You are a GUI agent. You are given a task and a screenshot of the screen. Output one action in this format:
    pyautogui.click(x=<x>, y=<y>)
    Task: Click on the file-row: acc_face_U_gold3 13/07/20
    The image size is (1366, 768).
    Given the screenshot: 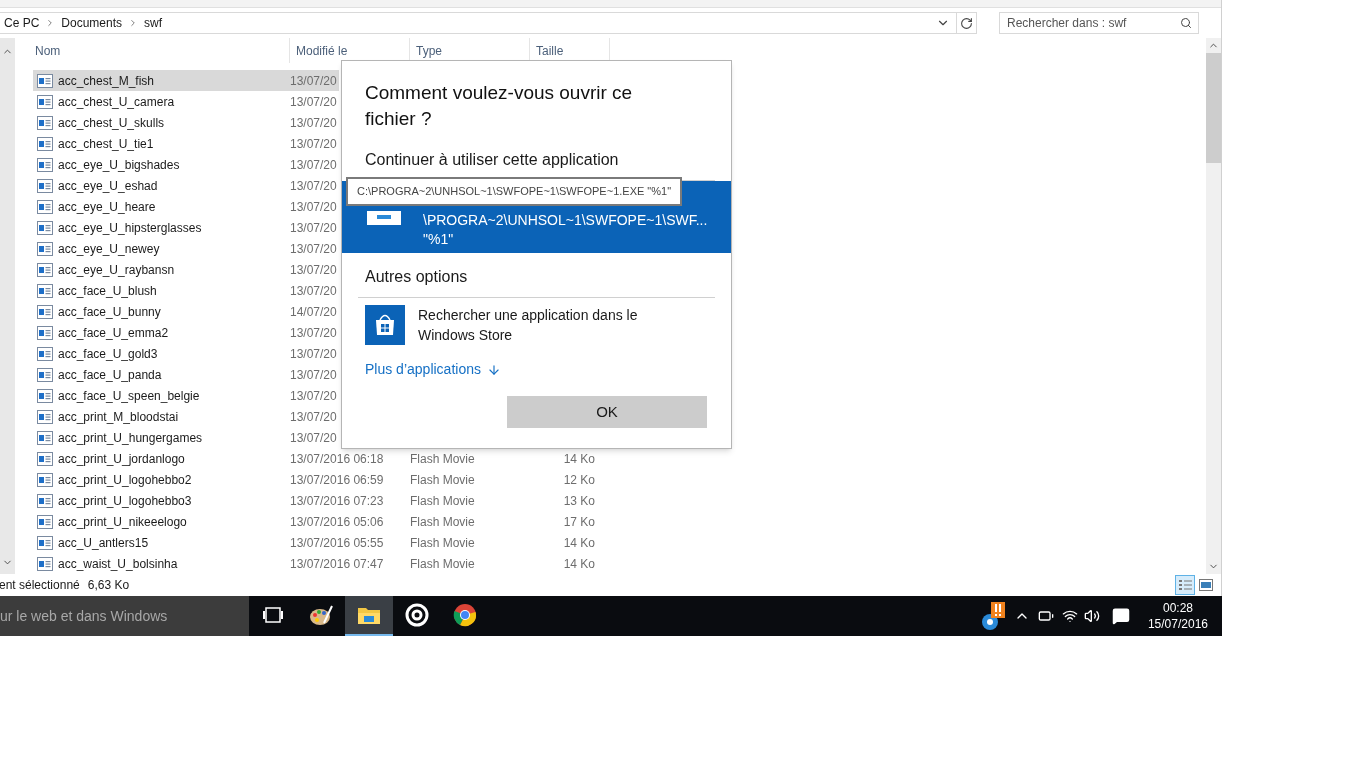 What is the action you would take?
    pyautogui.click(x=186, y=353)
    